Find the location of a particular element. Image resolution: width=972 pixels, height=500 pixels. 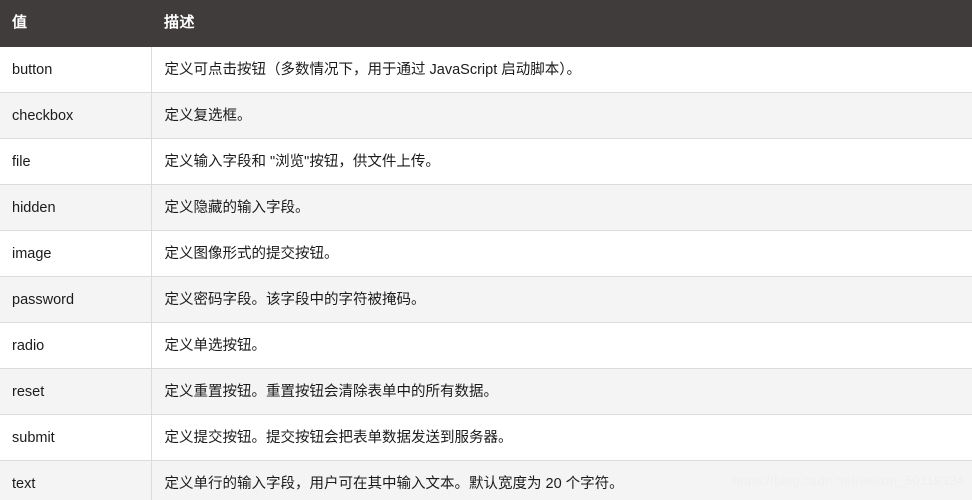

table-row: hidden 定义隐藏的输入字段。 is located at coordinates (486, 207).